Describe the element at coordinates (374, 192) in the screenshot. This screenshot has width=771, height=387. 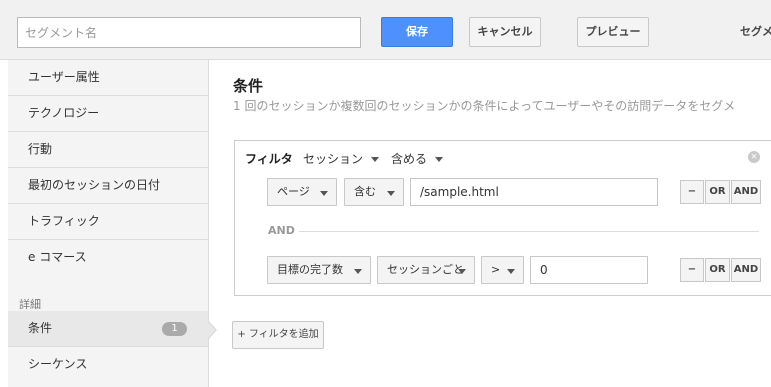
I see `operator-select: 含む` at that location.